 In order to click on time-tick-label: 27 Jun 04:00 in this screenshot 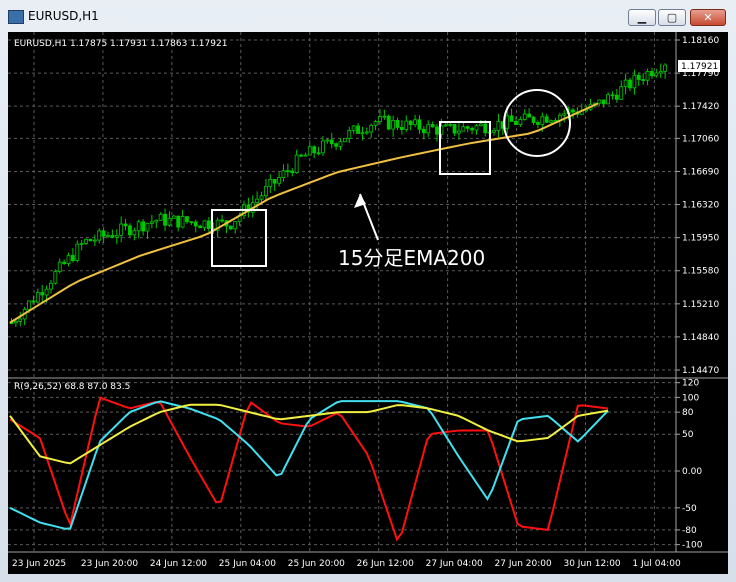, I will do `click(454, 564)`.